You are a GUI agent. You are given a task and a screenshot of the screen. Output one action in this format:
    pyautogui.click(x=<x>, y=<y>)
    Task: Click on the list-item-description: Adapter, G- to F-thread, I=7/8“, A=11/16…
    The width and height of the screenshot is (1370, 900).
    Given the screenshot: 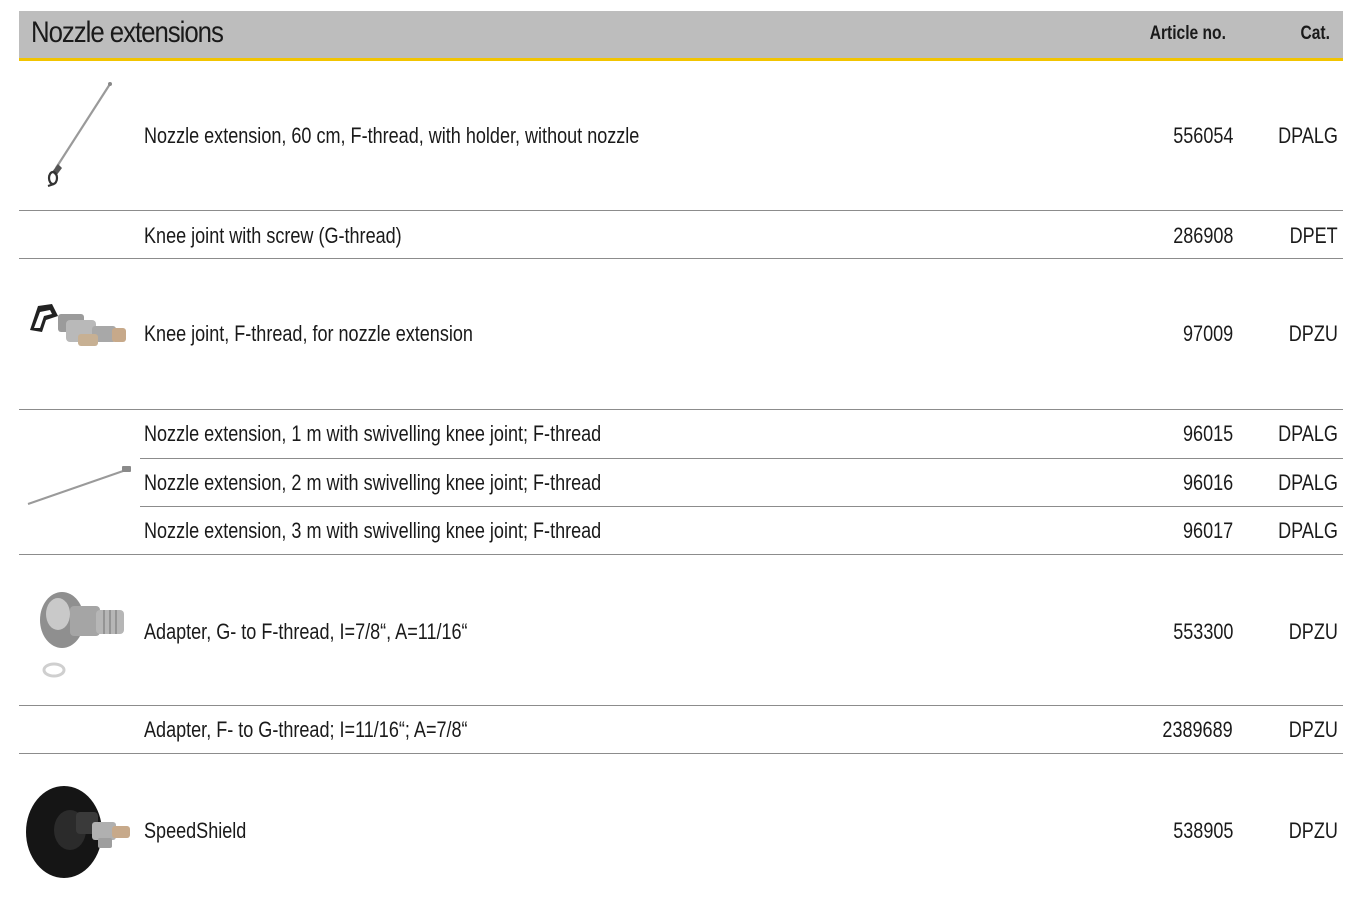 What is the action you would take?
    pyautogui.click(x=306, y=631)
    